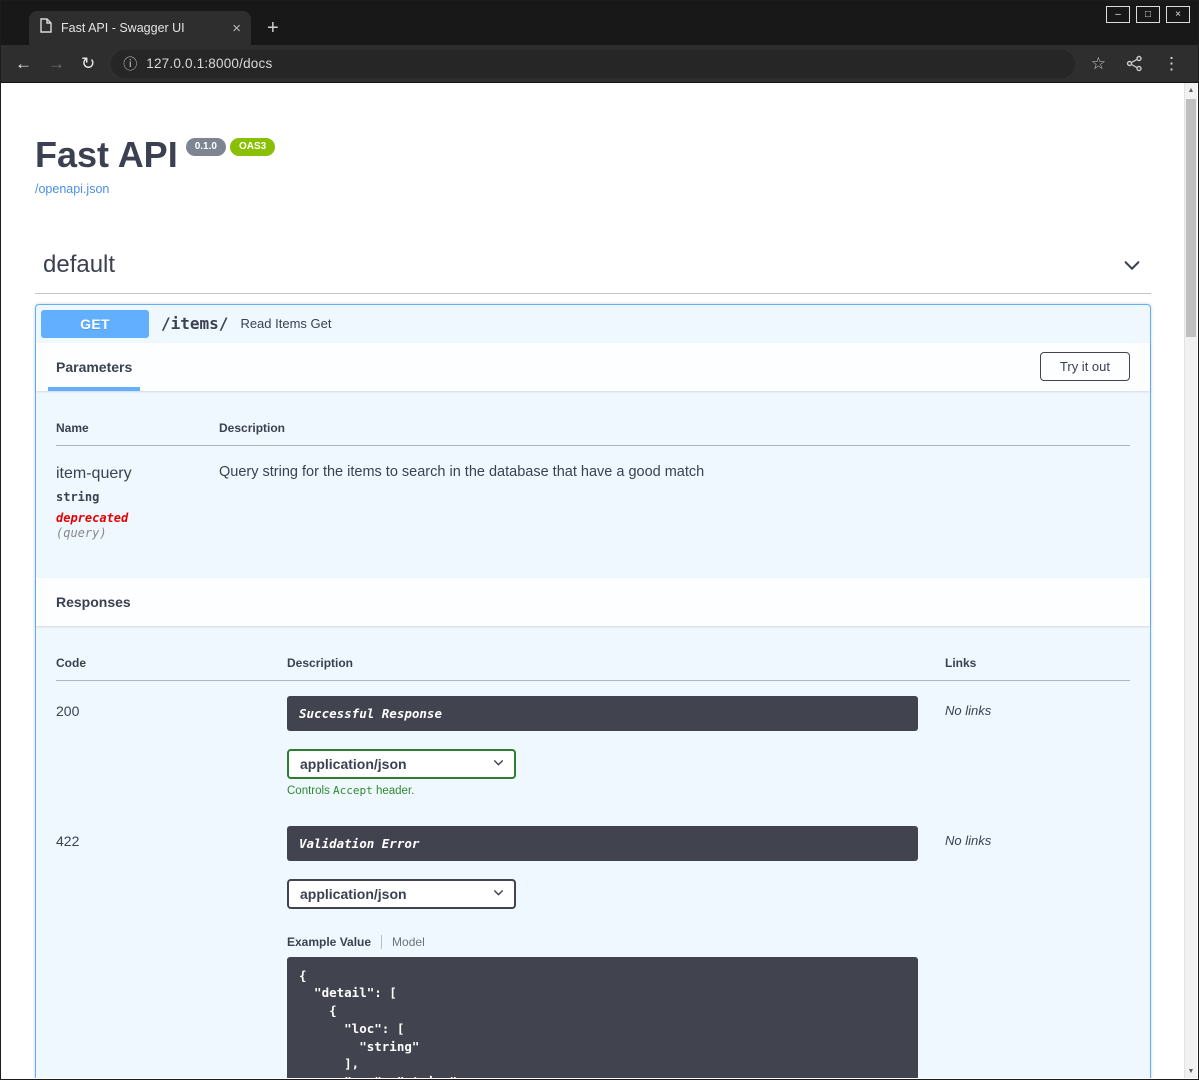 This screenshot has height=1080, width=1199. I want to click on response-code: 422, so click(68, 840).